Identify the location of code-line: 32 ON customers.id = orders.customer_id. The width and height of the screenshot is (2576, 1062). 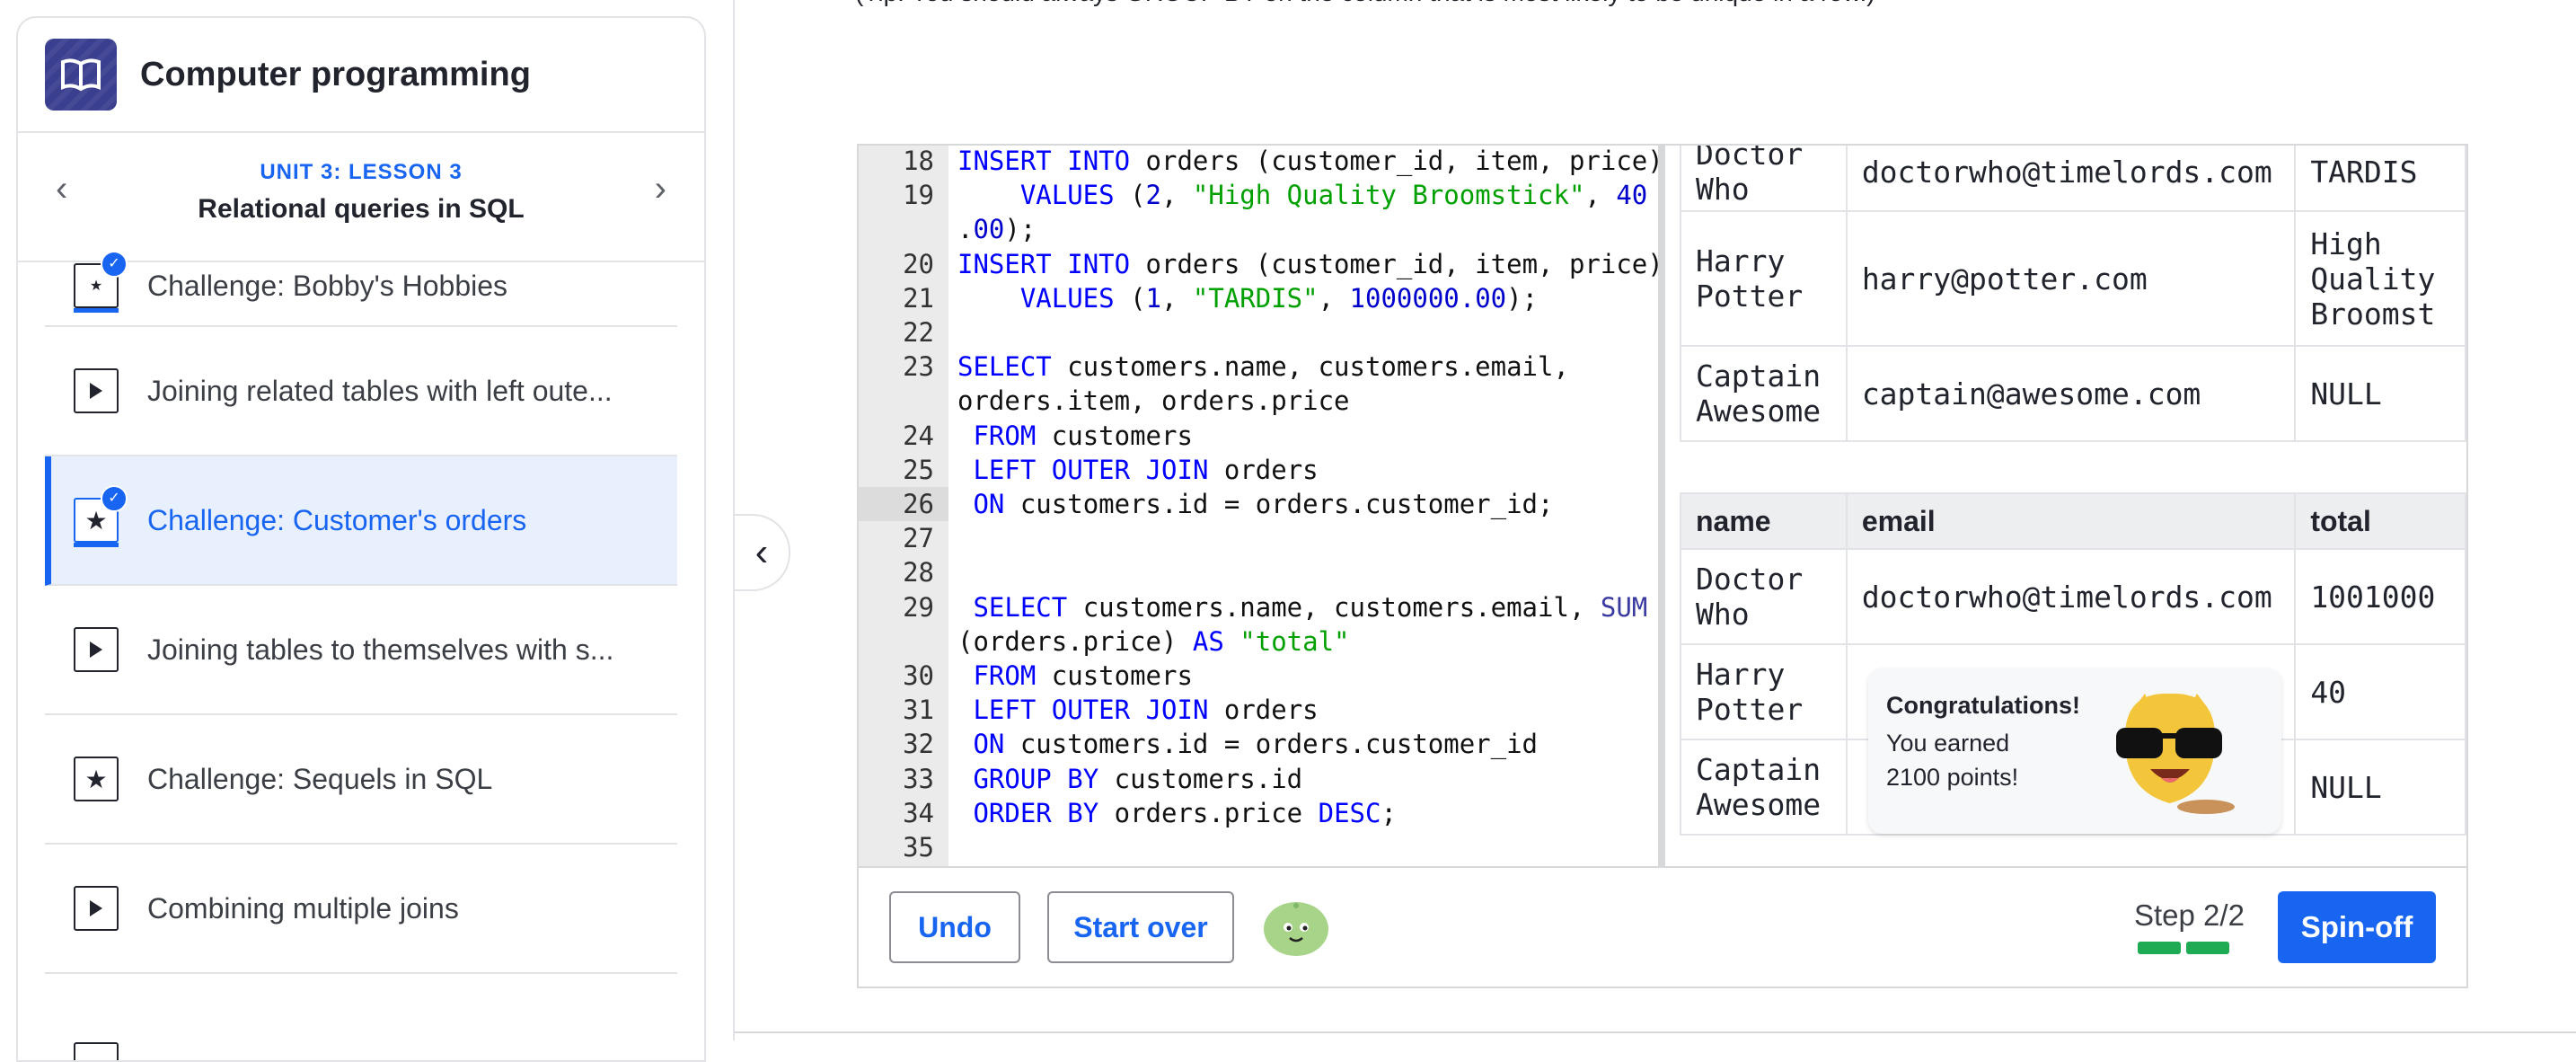
(1258, 744).